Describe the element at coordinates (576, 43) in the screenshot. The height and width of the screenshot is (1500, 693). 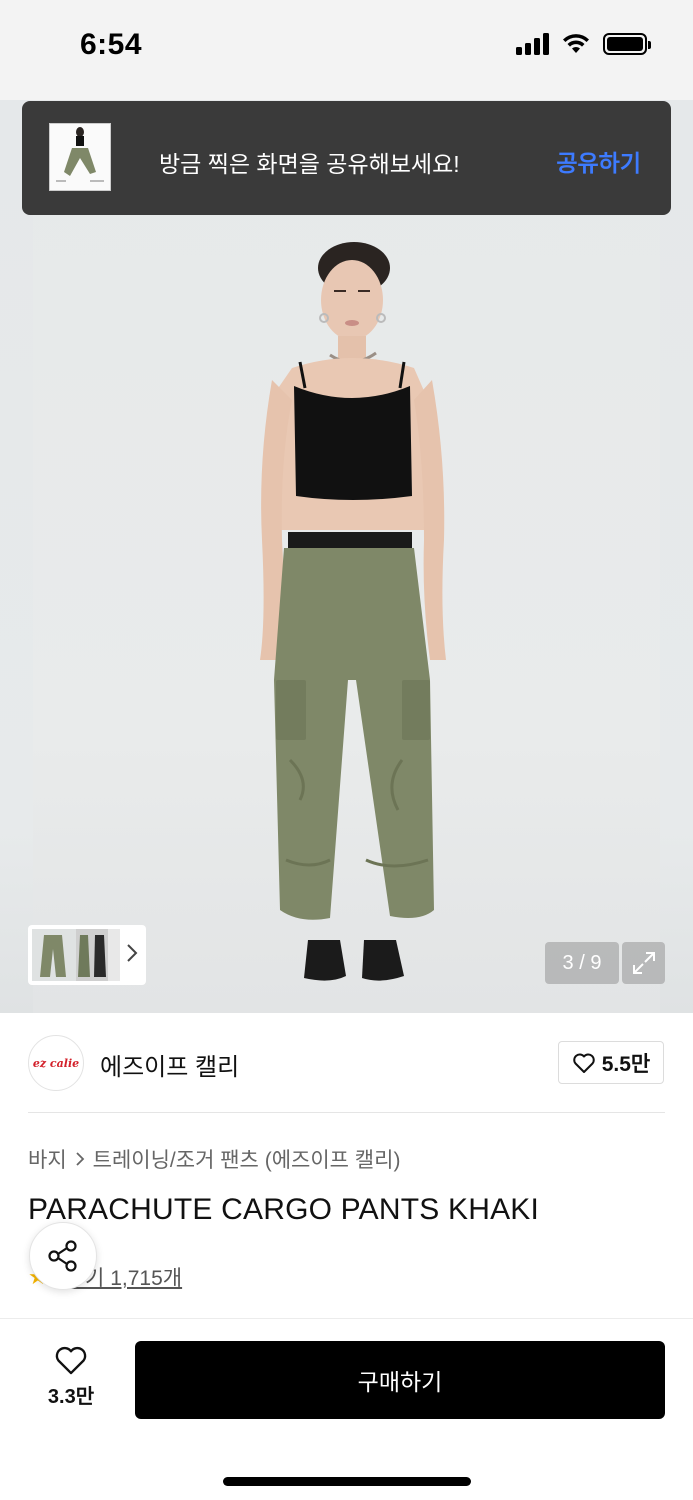
I see `wifi-icon` at that location.